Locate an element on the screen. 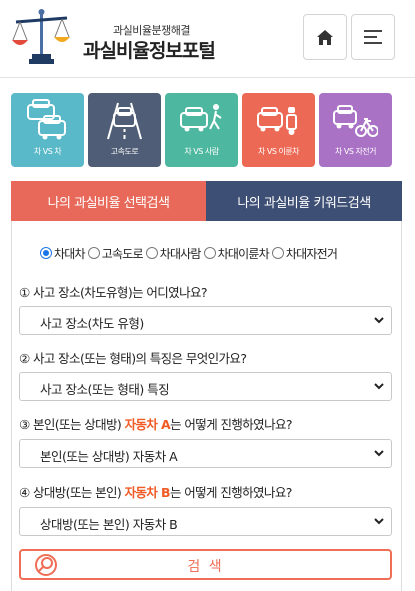  question-4-label: ④ 상대방(또는 본인) 자동차 B는 어떻게 진행하였나요? is located at coordinates (155, 491).